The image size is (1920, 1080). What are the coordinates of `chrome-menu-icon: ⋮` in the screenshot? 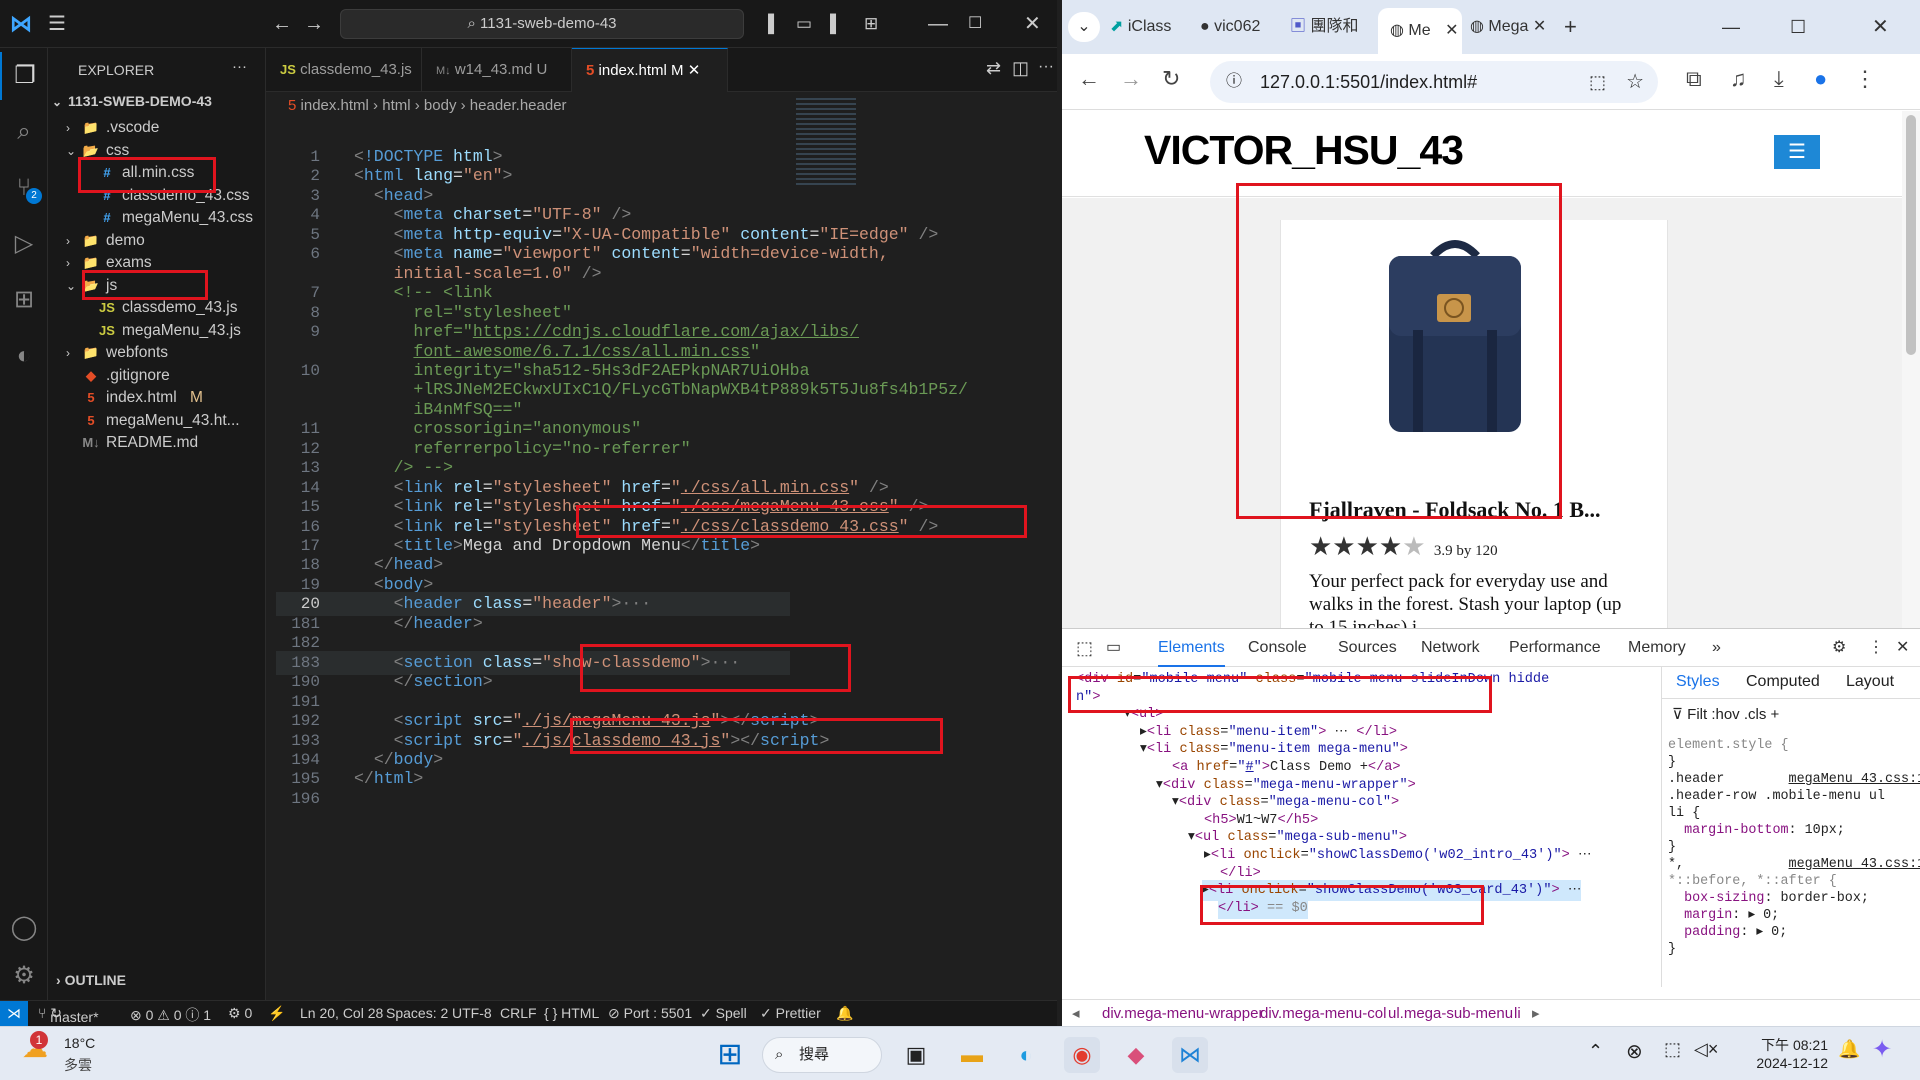 It's located at (1865, 79).